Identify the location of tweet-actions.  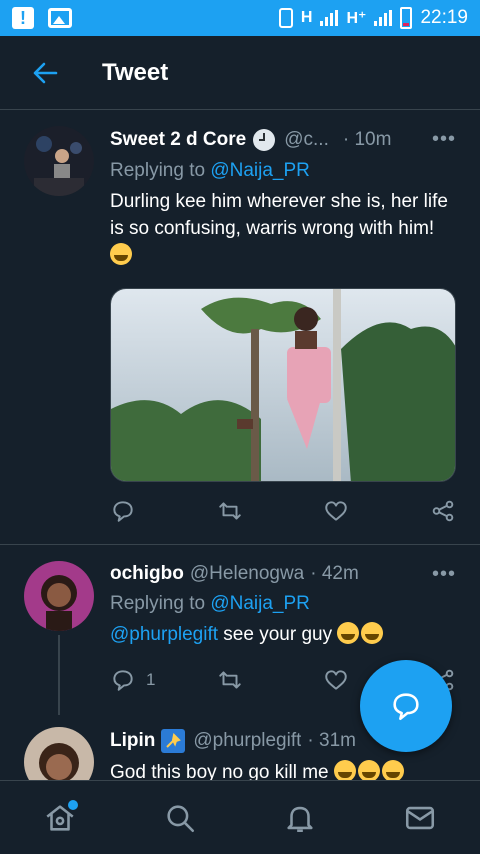
(283, 511).